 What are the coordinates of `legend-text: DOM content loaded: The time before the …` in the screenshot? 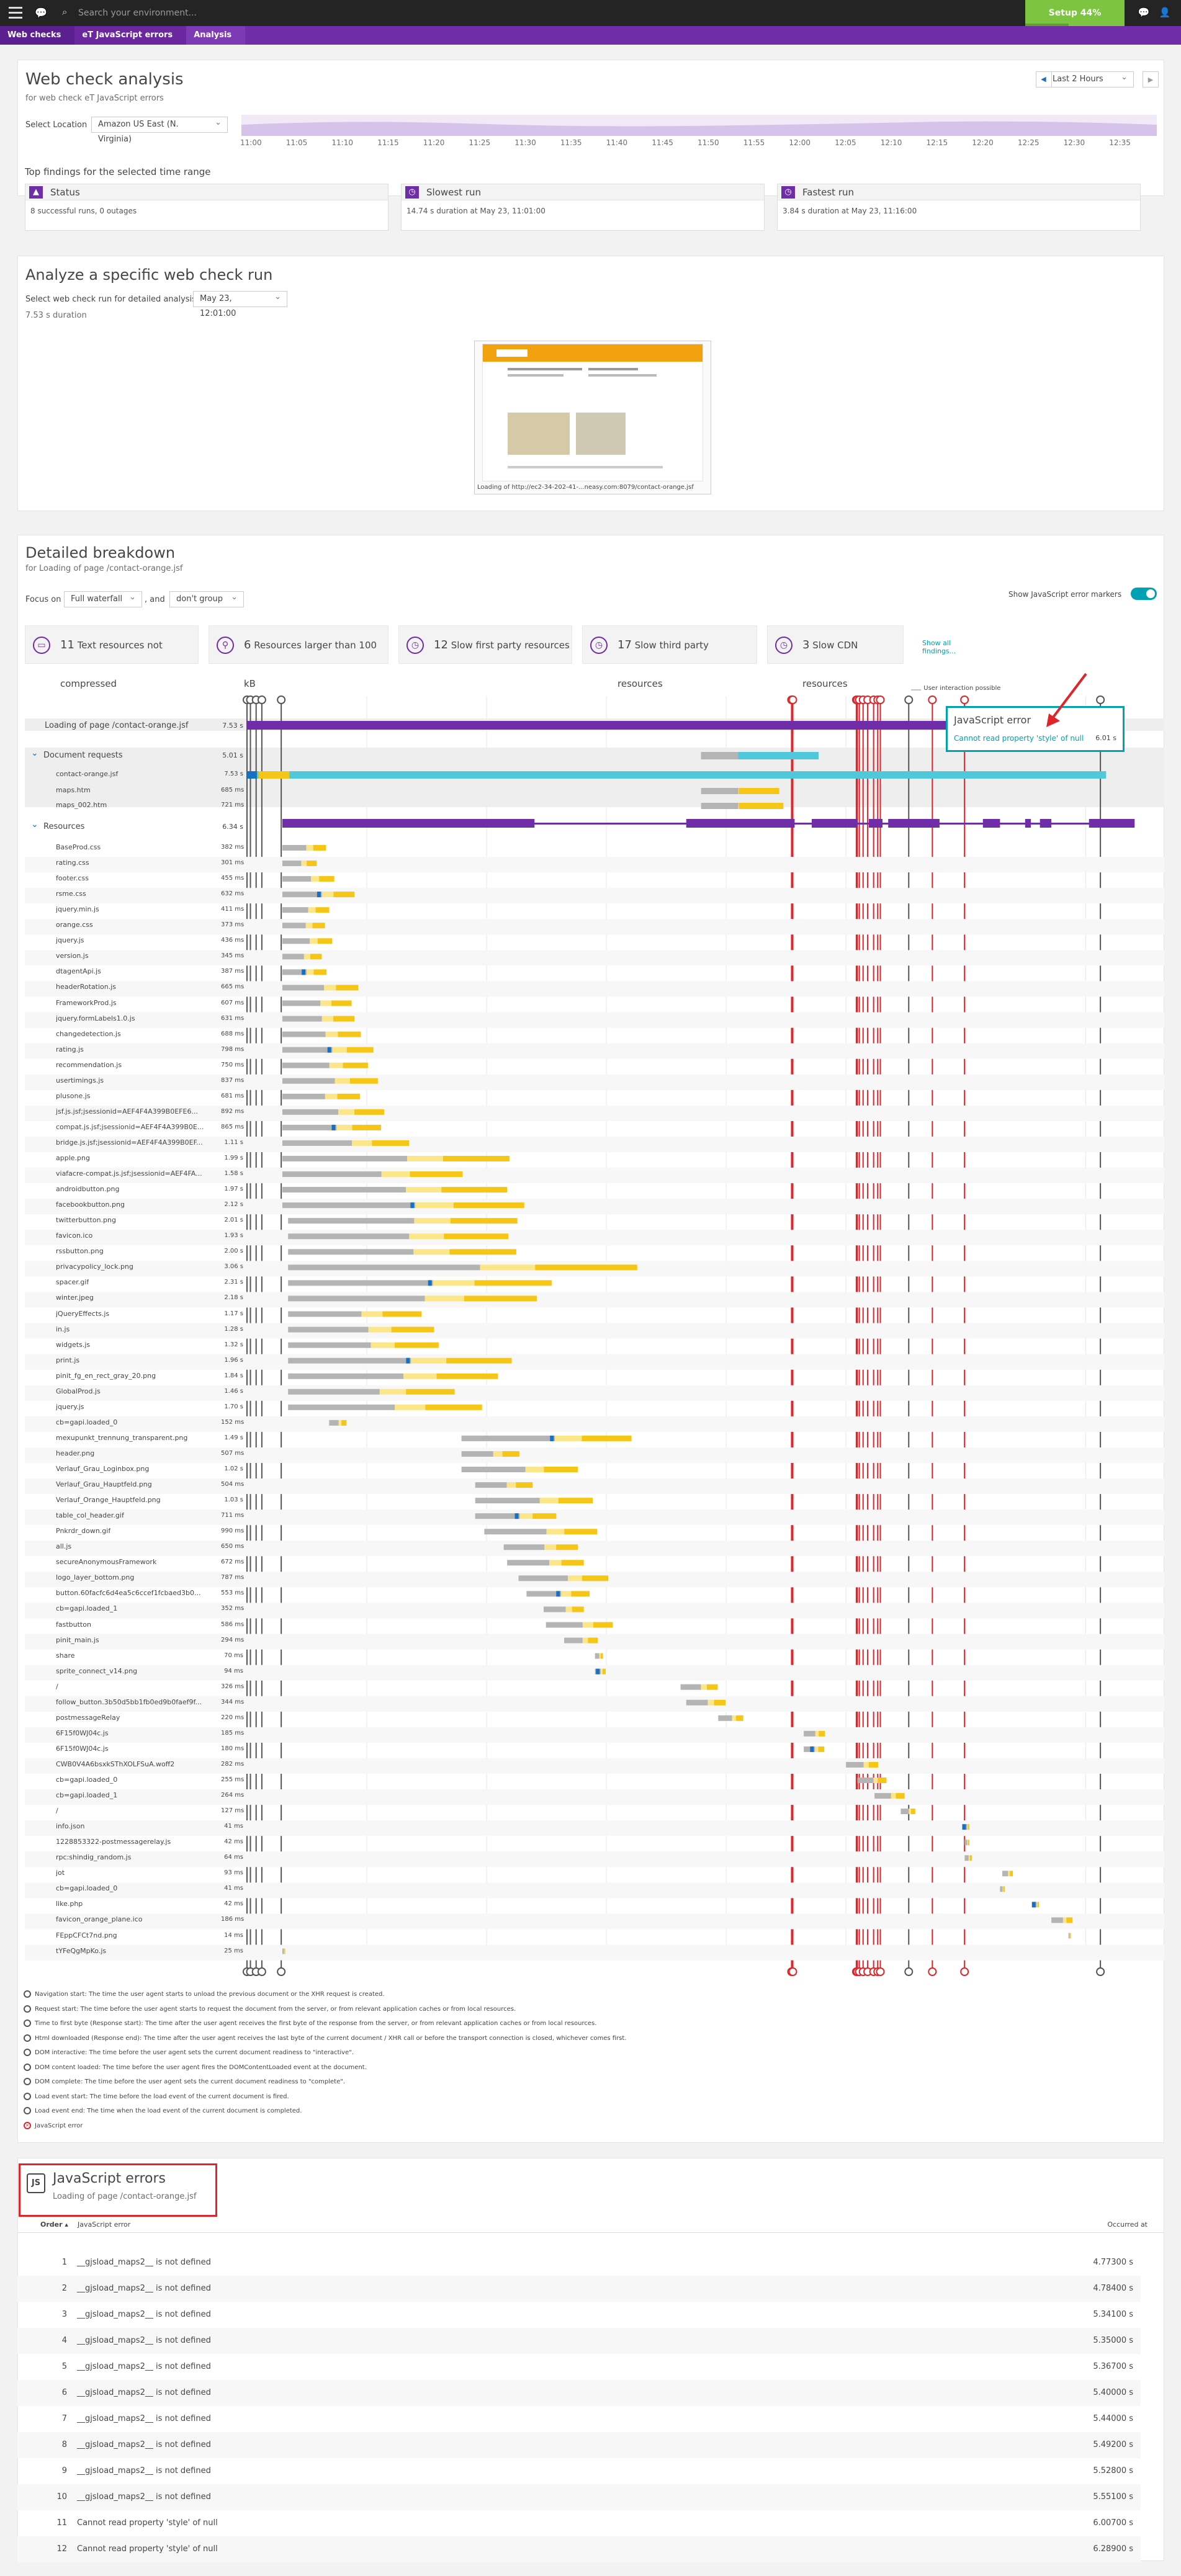 It's located at (201, 2067).